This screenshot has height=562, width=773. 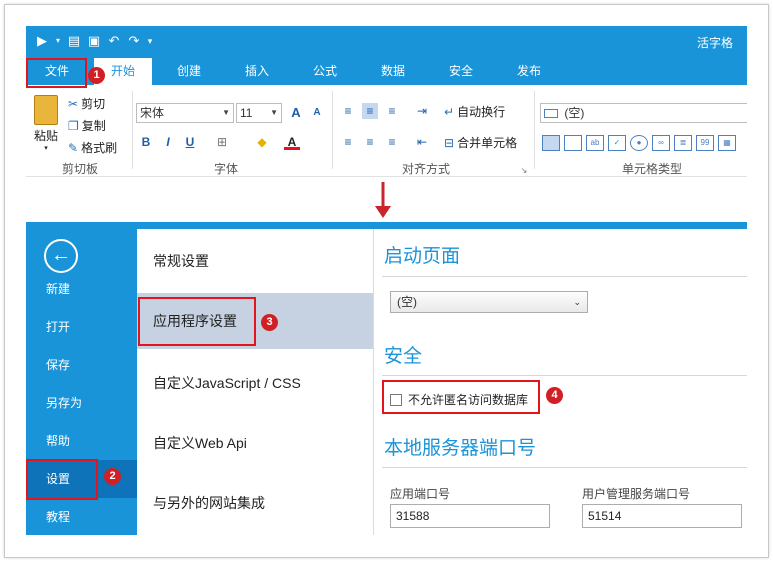 What do you see at coordinates (185, 113) in the screenshot?
I see `font-name-combo: 宋体 ▼` at bounding box center [185, 113].